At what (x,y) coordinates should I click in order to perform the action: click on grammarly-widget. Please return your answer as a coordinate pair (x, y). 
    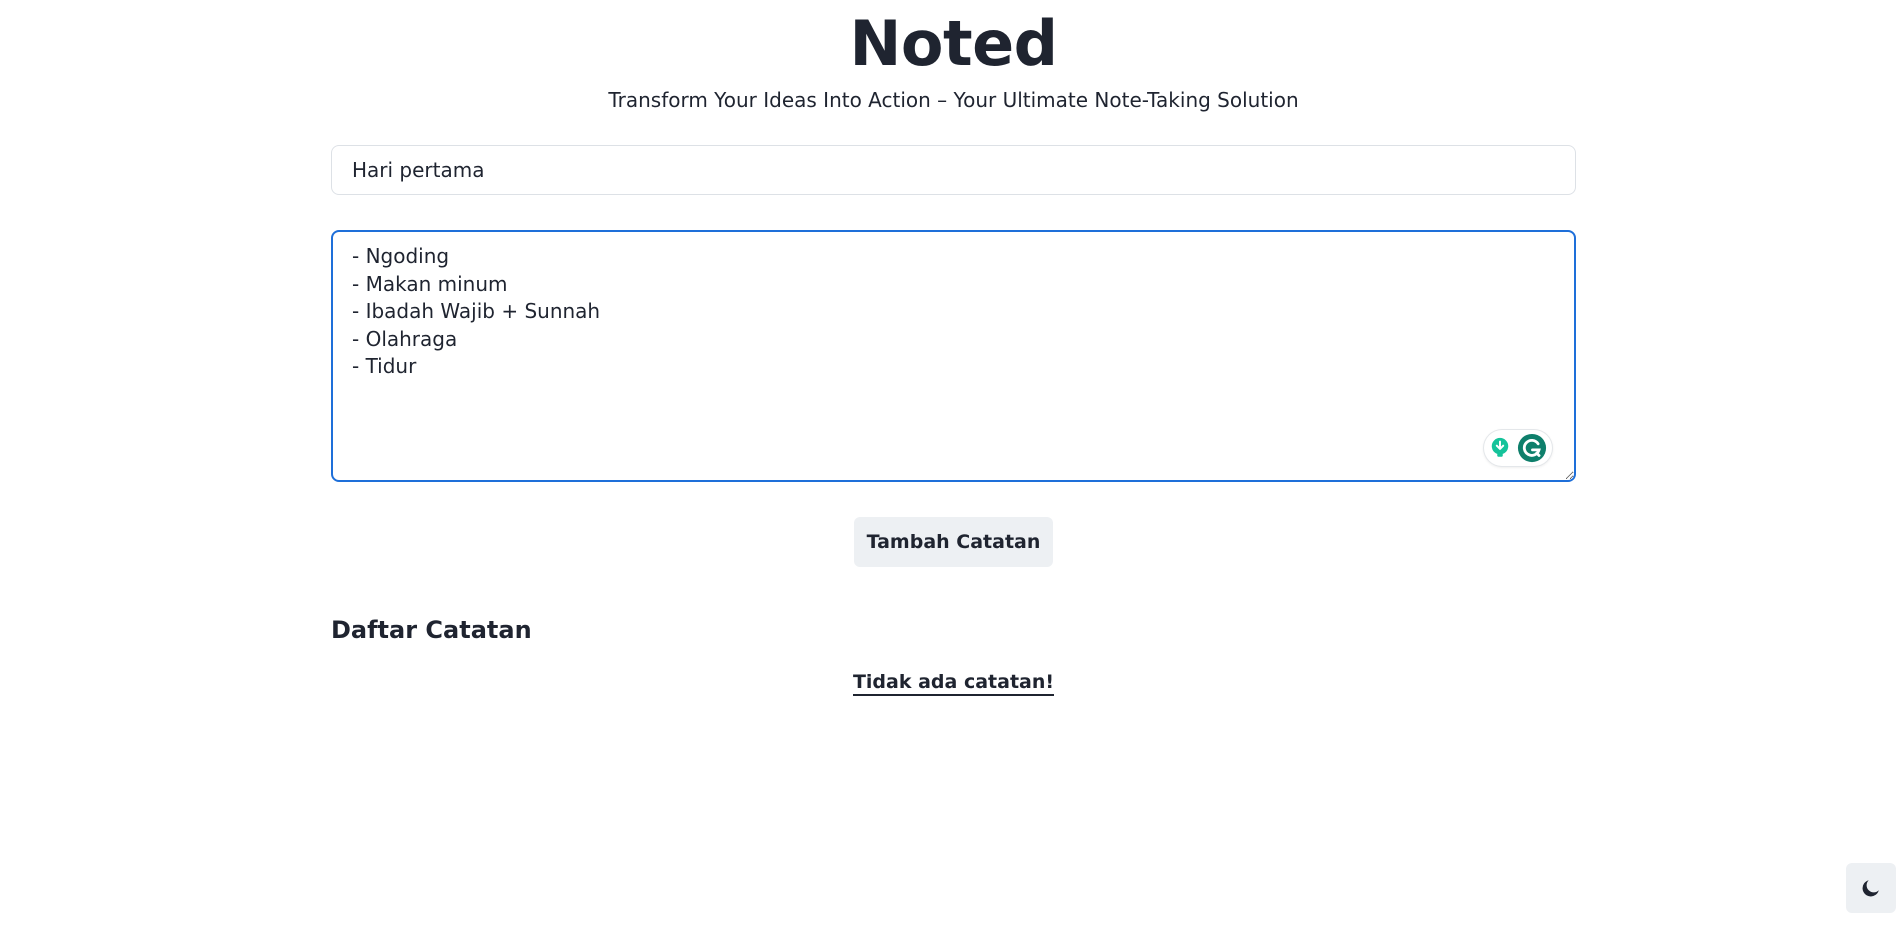
    Looking at the image, I should click on (1518, 448).